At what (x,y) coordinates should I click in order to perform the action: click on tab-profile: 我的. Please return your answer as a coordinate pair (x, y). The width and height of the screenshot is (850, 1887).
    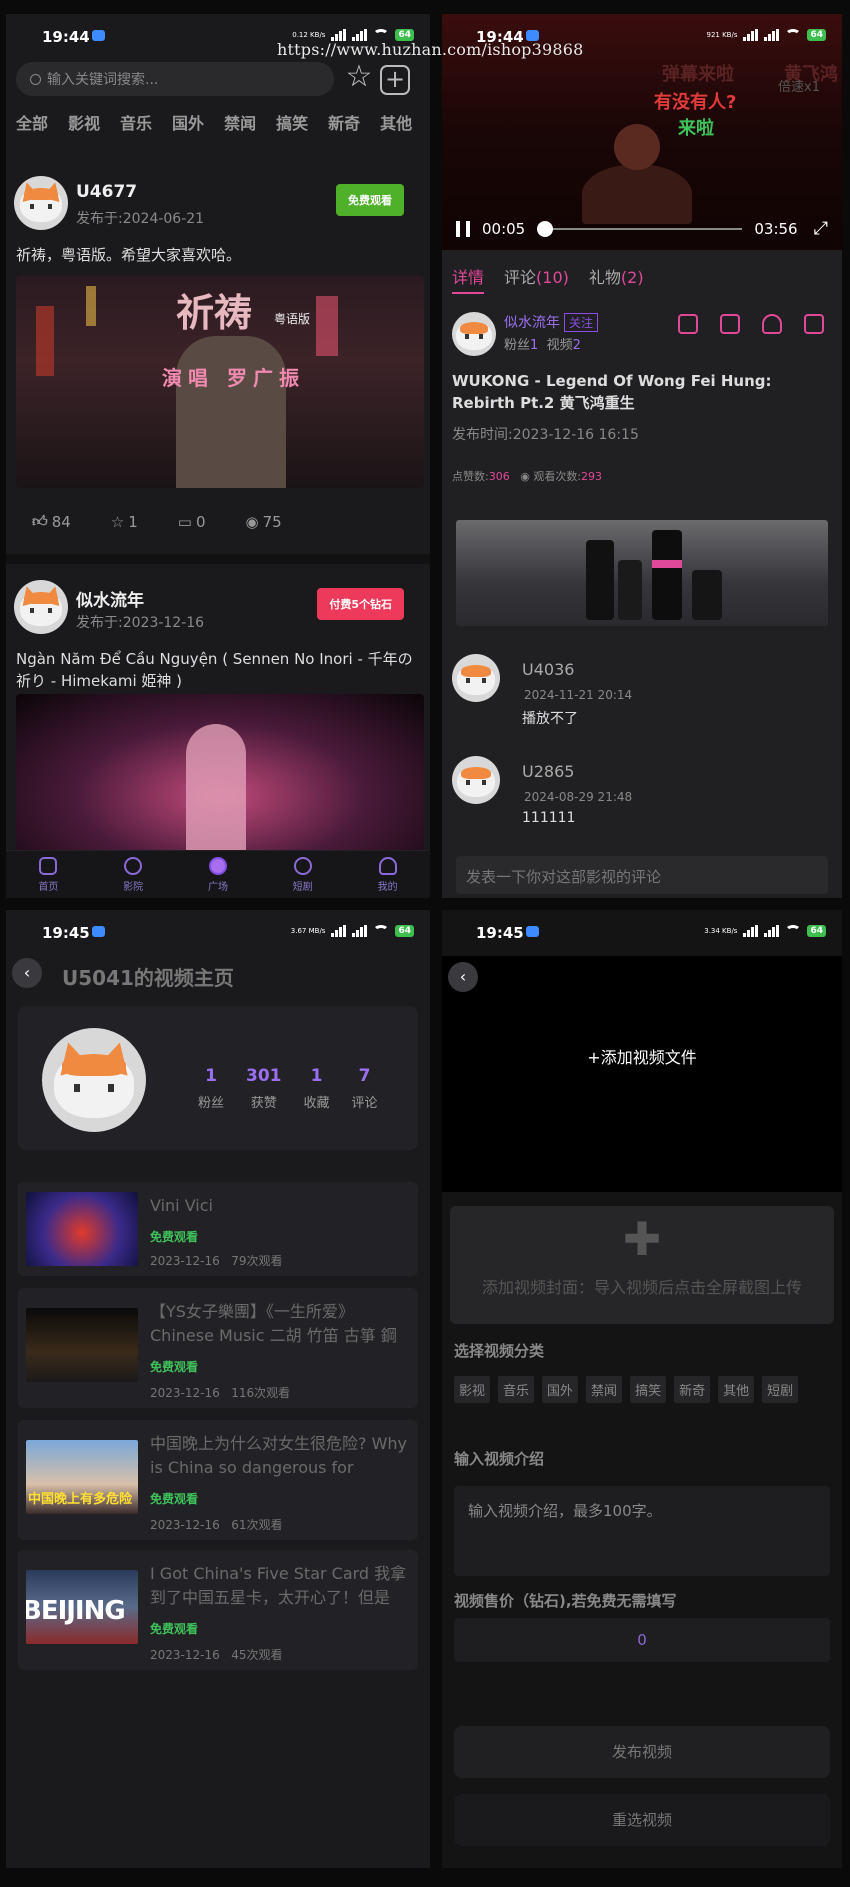
    Looking at the image, I should click on (388, 874).